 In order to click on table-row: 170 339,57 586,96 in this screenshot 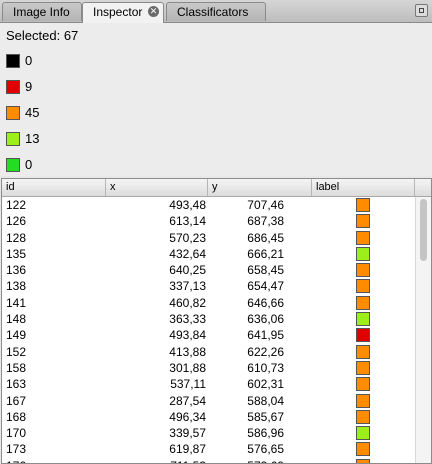, I will do `click(208, 433)`.